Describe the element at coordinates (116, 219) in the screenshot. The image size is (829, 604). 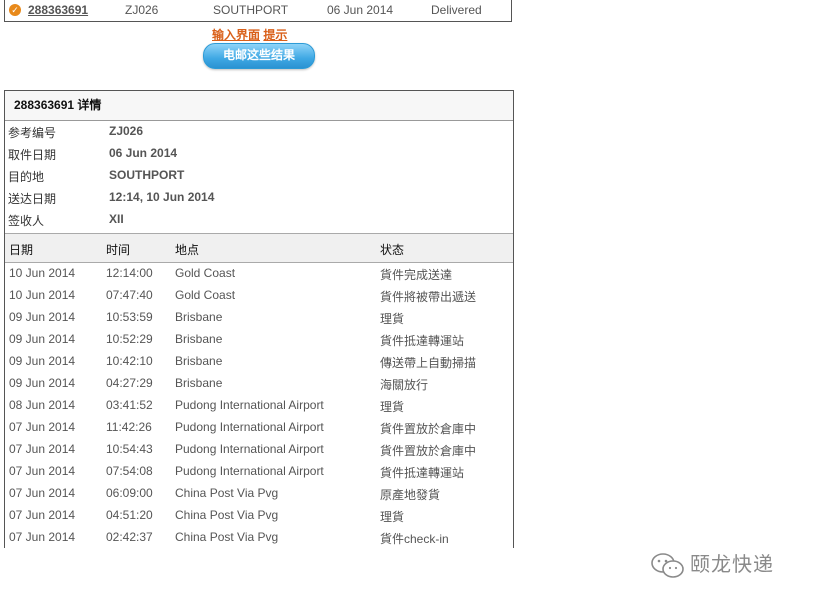
I see `info-value: XII` at that location.